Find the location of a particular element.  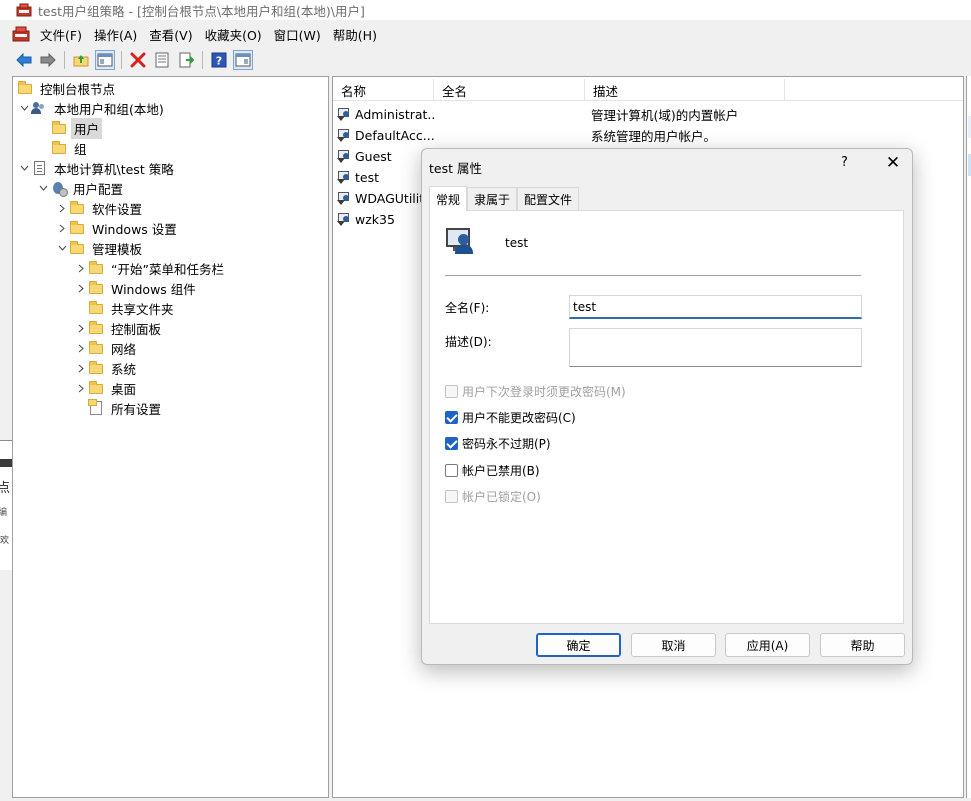

tree-node-local-users-groups: 本地用户和组(本地) is located at coordinates (92, 108).